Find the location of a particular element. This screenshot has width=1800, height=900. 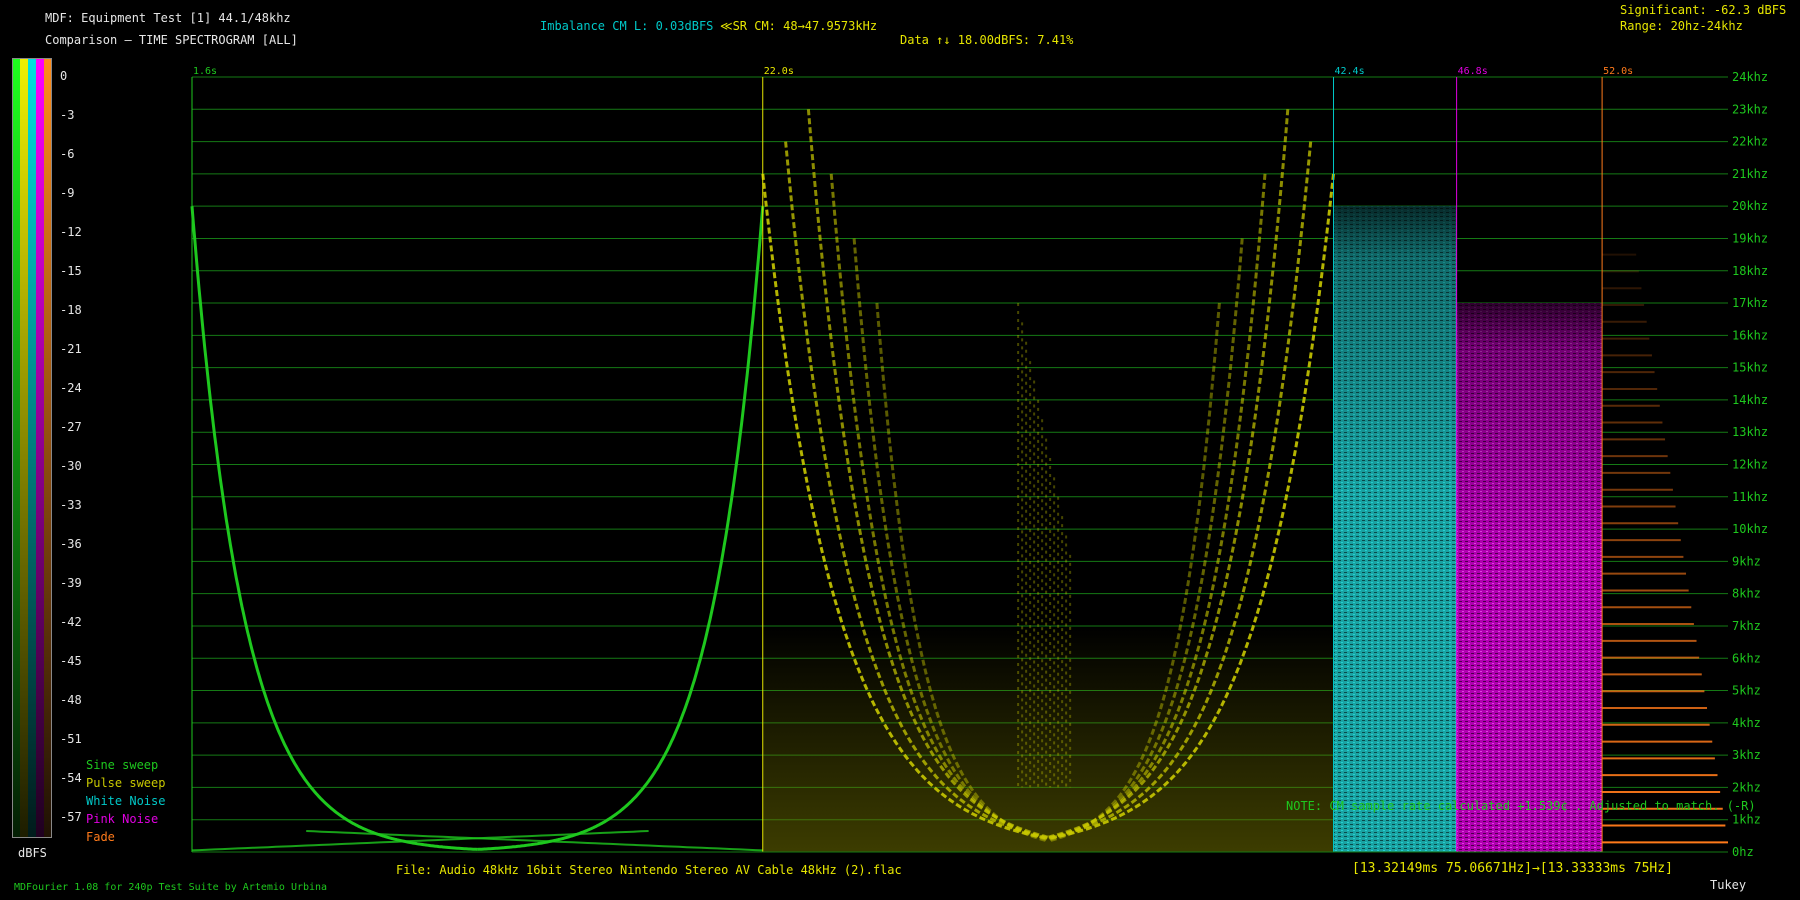

y-tick-label: 6khz is located at coordinates (1746, 658).